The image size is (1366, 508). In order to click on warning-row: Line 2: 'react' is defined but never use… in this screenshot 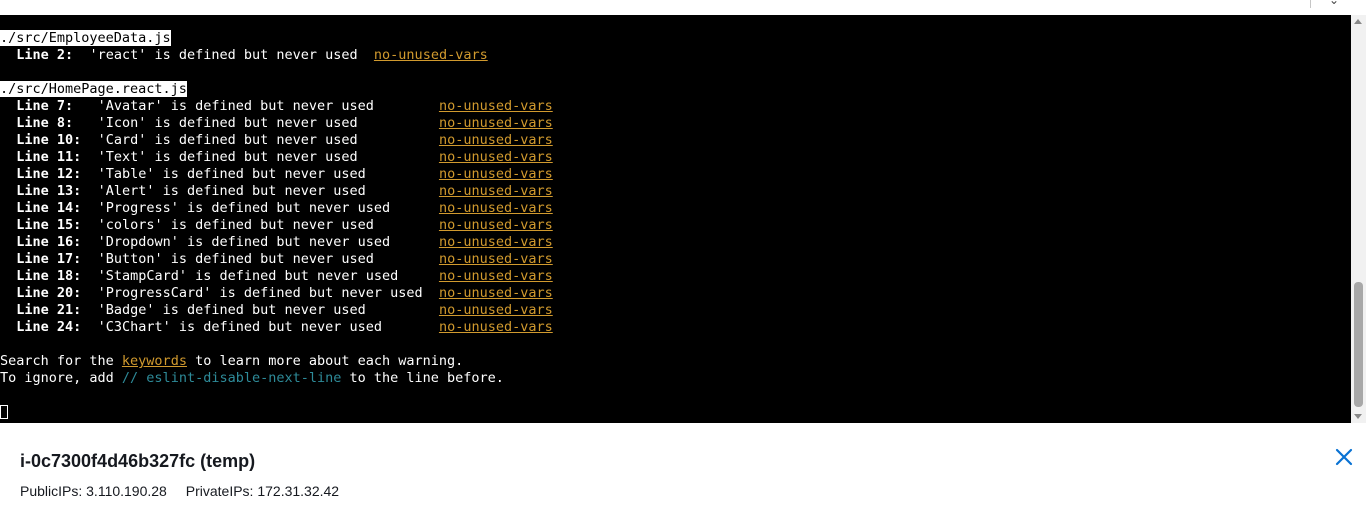, I will do `click(276, 55)`.